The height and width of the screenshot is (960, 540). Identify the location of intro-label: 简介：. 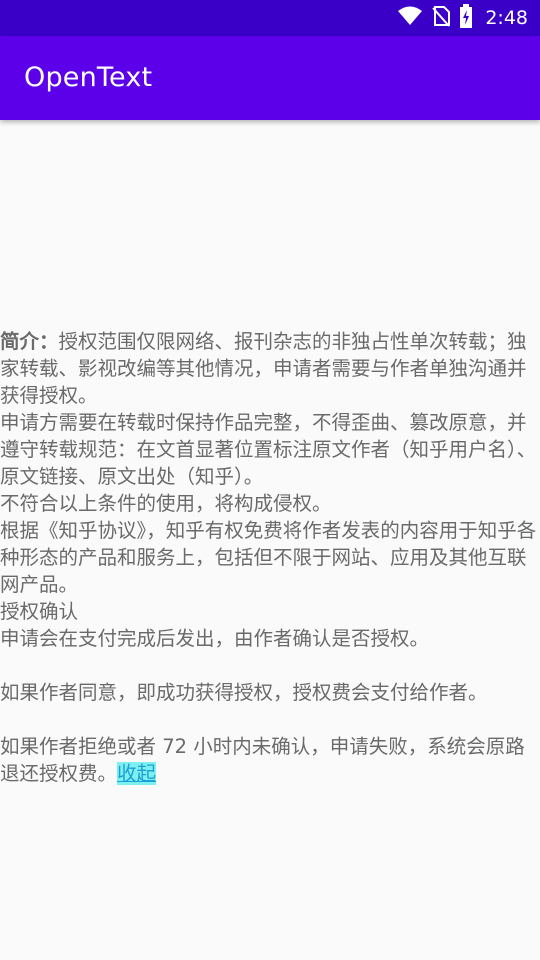
(29, 341).